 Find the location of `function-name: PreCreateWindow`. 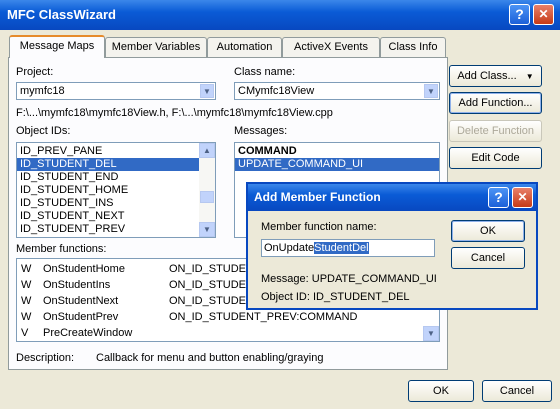

function-name: PreCreateWindow is located at coordinates (88, 333).